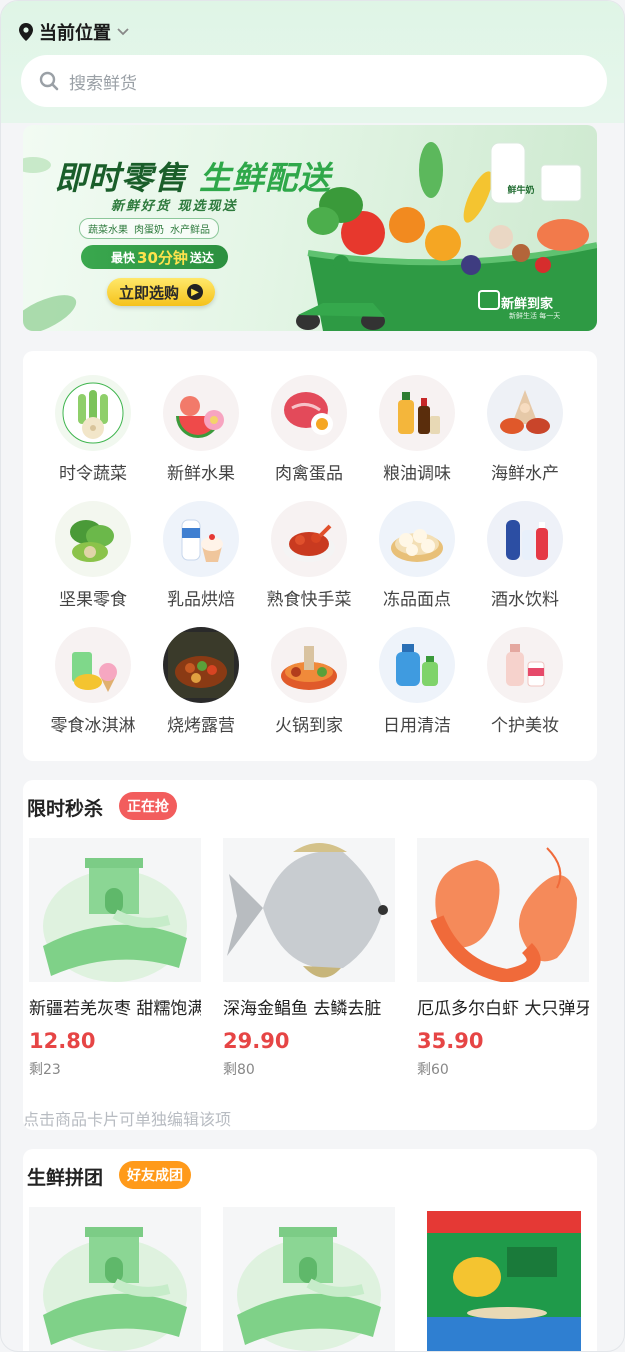 This screenshot has height=1352, width=625. Describe the element at coordinates (417, 665) in the screenshot. I see `cleaning-icon` at that location.